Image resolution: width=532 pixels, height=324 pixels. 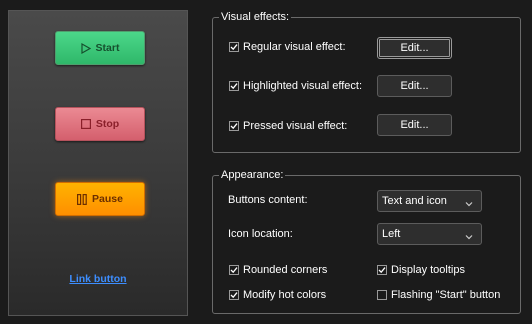 I want to click on modify-hot-colors-checkbox: Modify hot colors, so click(x=277, y=295).